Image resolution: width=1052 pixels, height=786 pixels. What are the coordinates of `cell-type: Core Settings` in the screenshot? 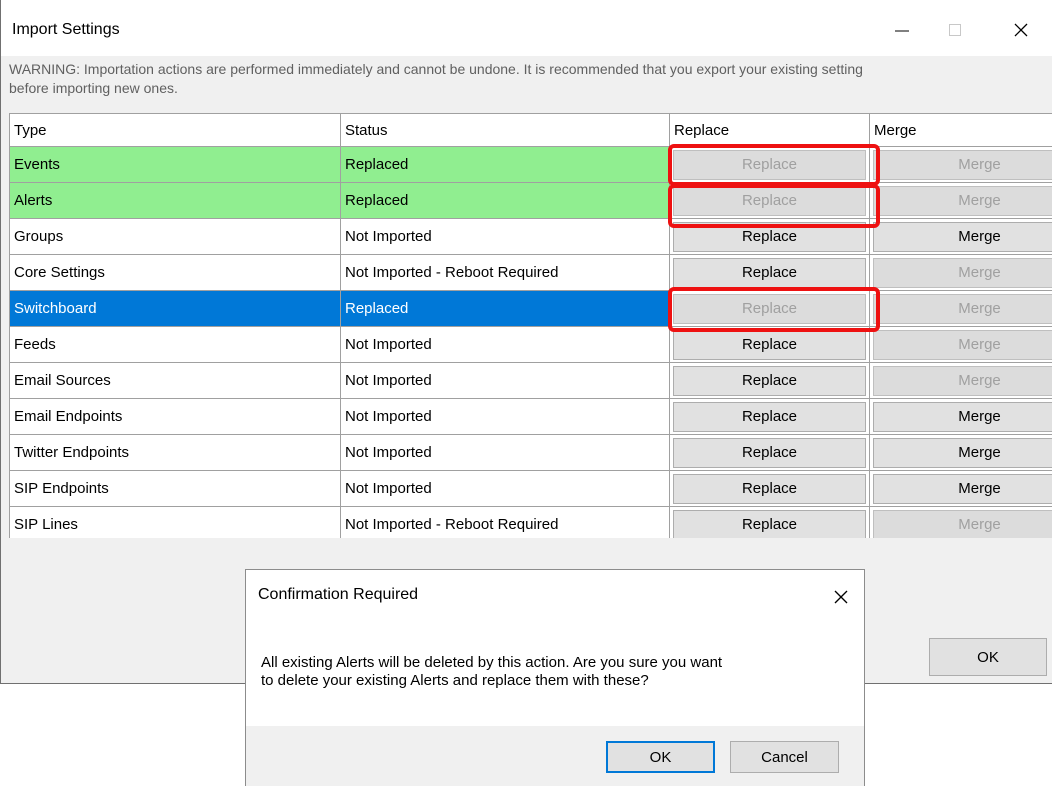 It's located at (175, 272).